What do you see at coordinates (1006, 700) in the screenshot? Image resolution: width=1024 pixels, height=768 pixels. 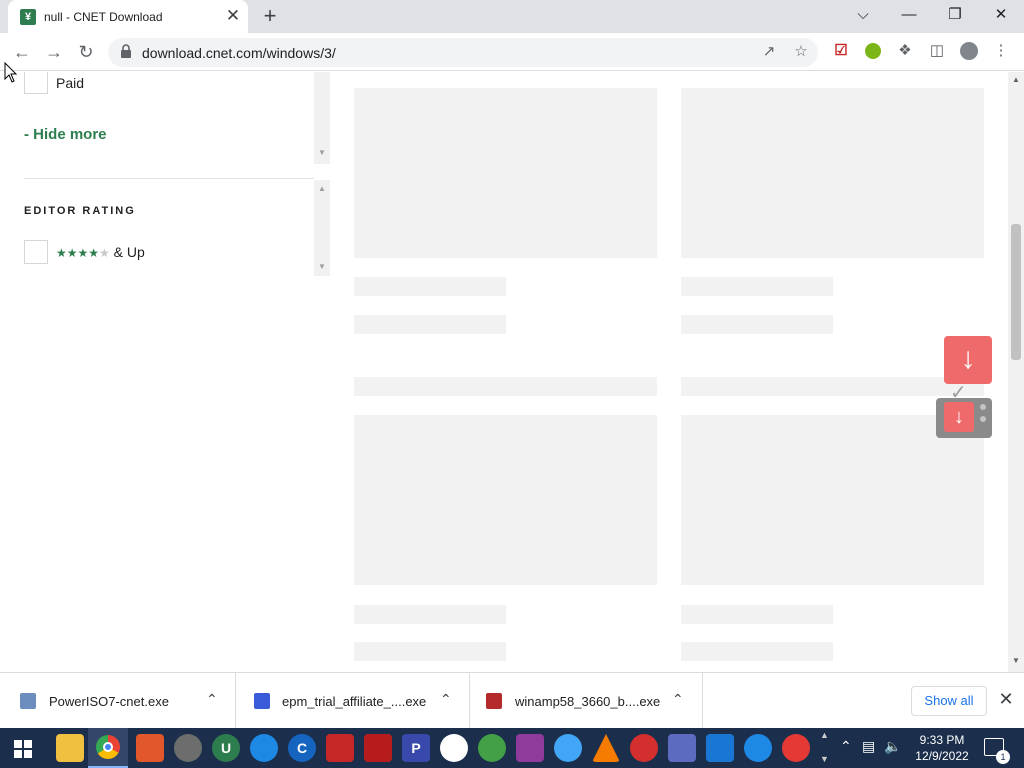 I see `close-download-bar-icon: ✕` at bounding box center [1006, 700].